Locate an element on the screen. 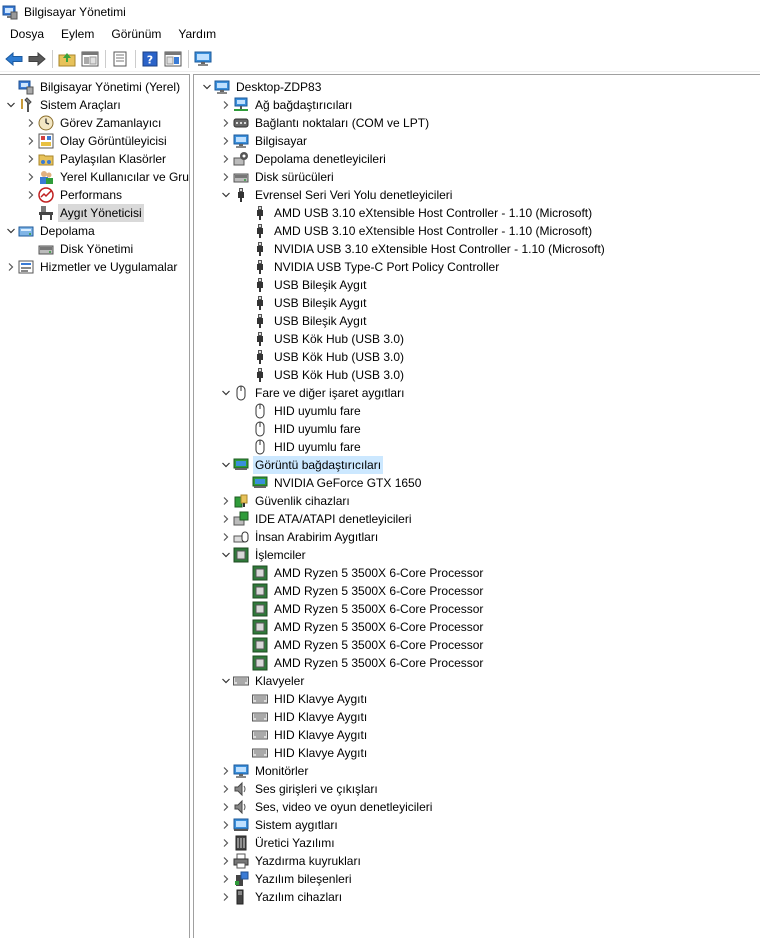 This screenshot has width=760, height=941. tree-row: NVIDIA USB Type-C Port Policy Controller is located at coordinates (369, 267).